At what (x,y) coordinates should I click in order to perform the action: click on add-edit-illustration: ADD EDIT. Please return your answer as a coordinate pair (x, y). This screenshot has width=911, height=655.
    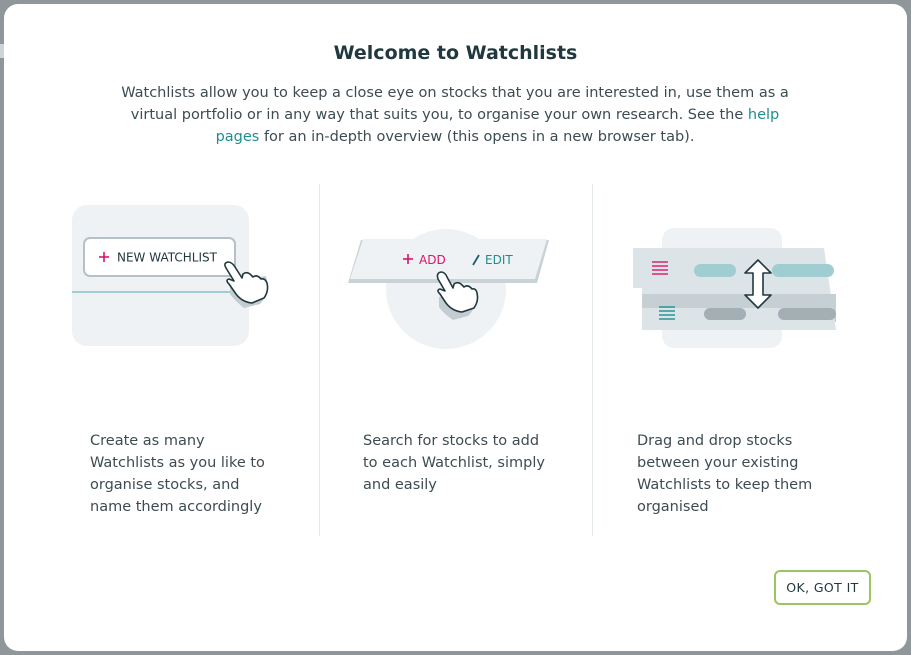
    Looking at the image, I should click on (472, 284).